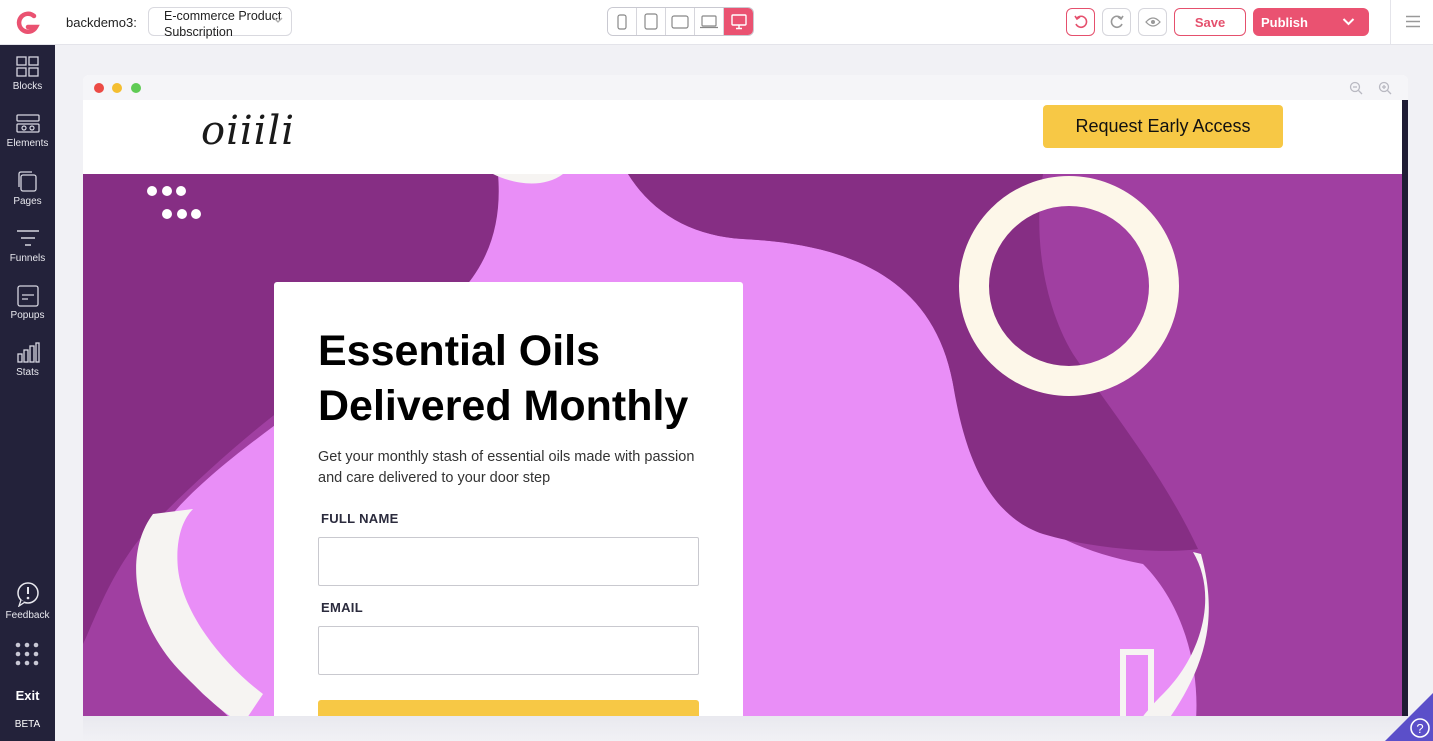  I want to click on blocks-icon, so click(27, 66).